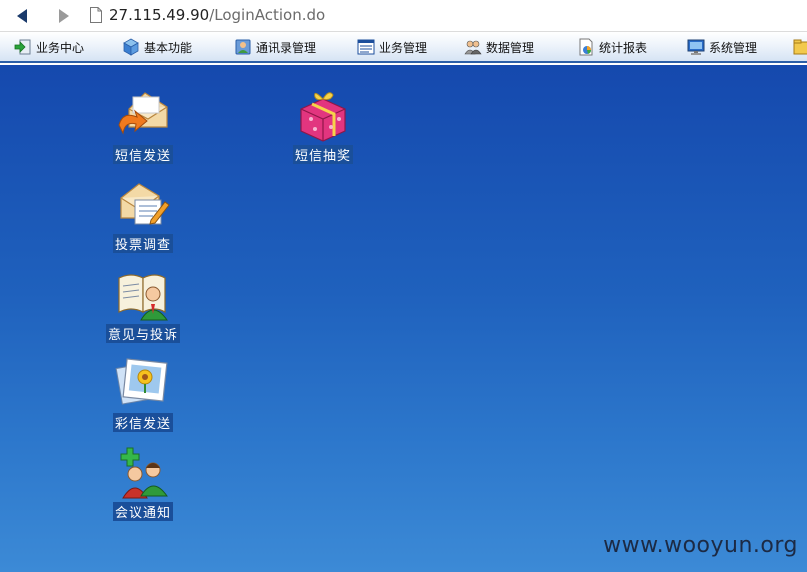  I want to click on desktop-icon-label: 彩信发送, so click(142, 422).